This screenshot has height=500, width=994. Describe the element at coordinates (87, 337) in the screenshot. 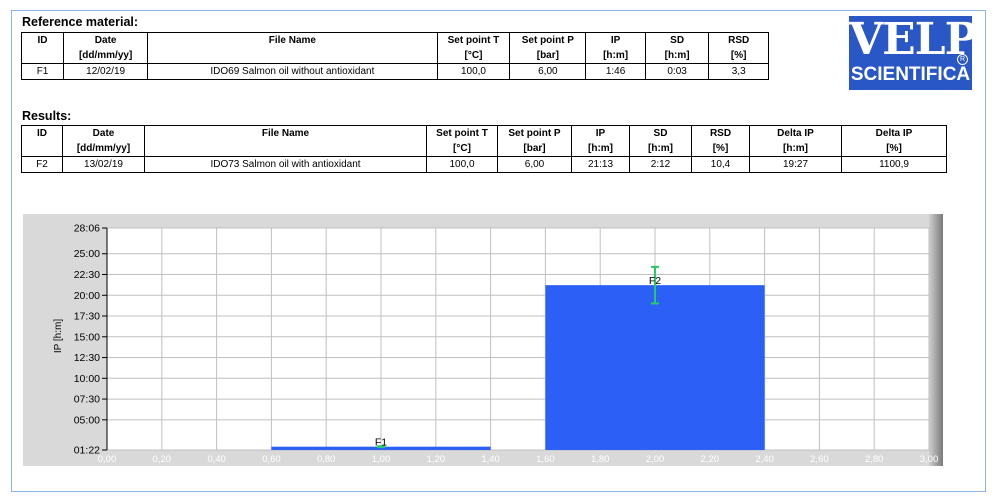

I see `y-tick-label: 15:00` at that location.